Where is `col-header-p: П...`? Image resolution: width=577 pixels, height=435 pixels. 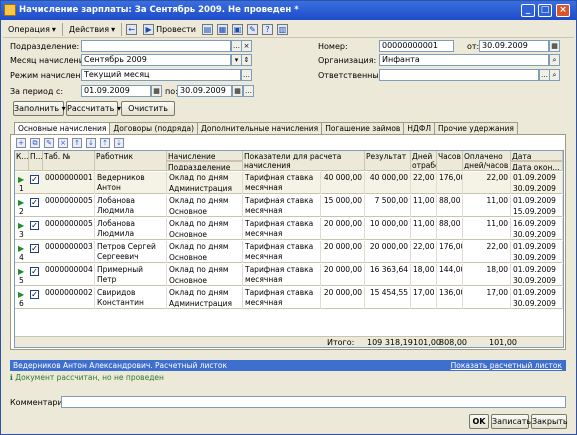
col-header-p: П... is located at coordinates (36, 161).